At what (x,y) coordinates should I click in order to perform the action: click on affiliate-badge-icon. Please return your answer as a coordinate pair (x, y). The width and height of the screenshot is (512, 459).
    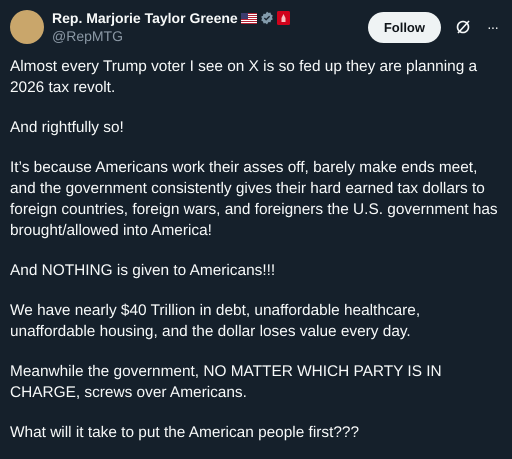
    Looking at the image, I should click on (283, 18).